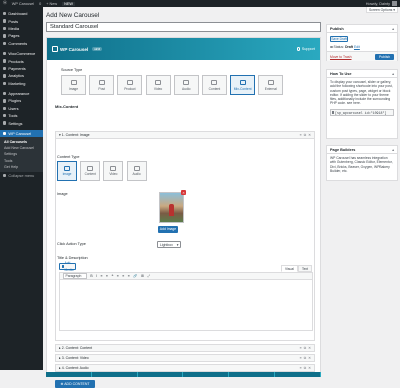 Image resolution: width=400 pixels, height=388 pixels. Describe the element at coordinates (304, 268) in the screenshot. I see `tab-text: Text` at that location.